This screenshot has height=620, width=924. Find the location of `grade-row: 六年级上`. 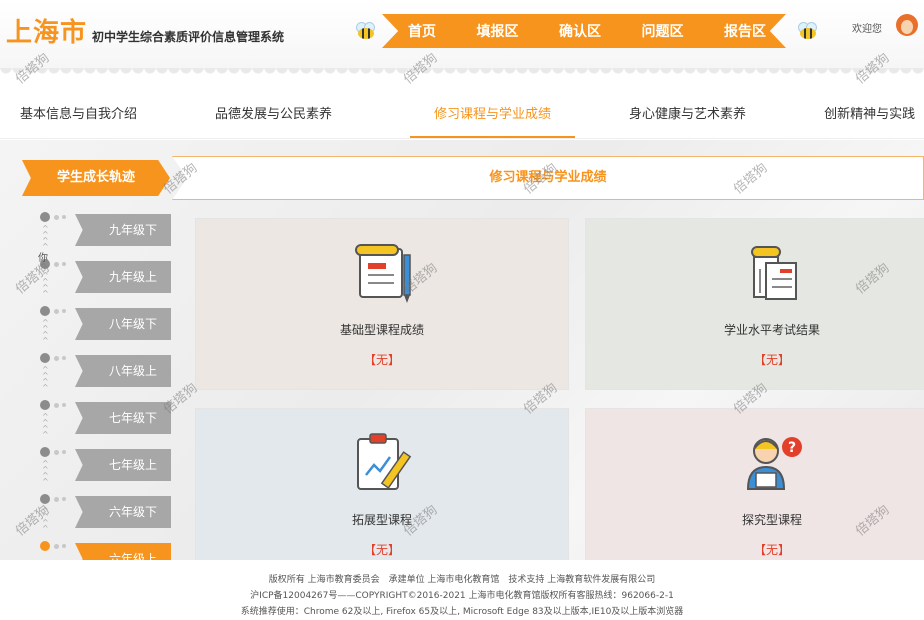

grade-row: 六年级上 is located at coordinates (100, 547).